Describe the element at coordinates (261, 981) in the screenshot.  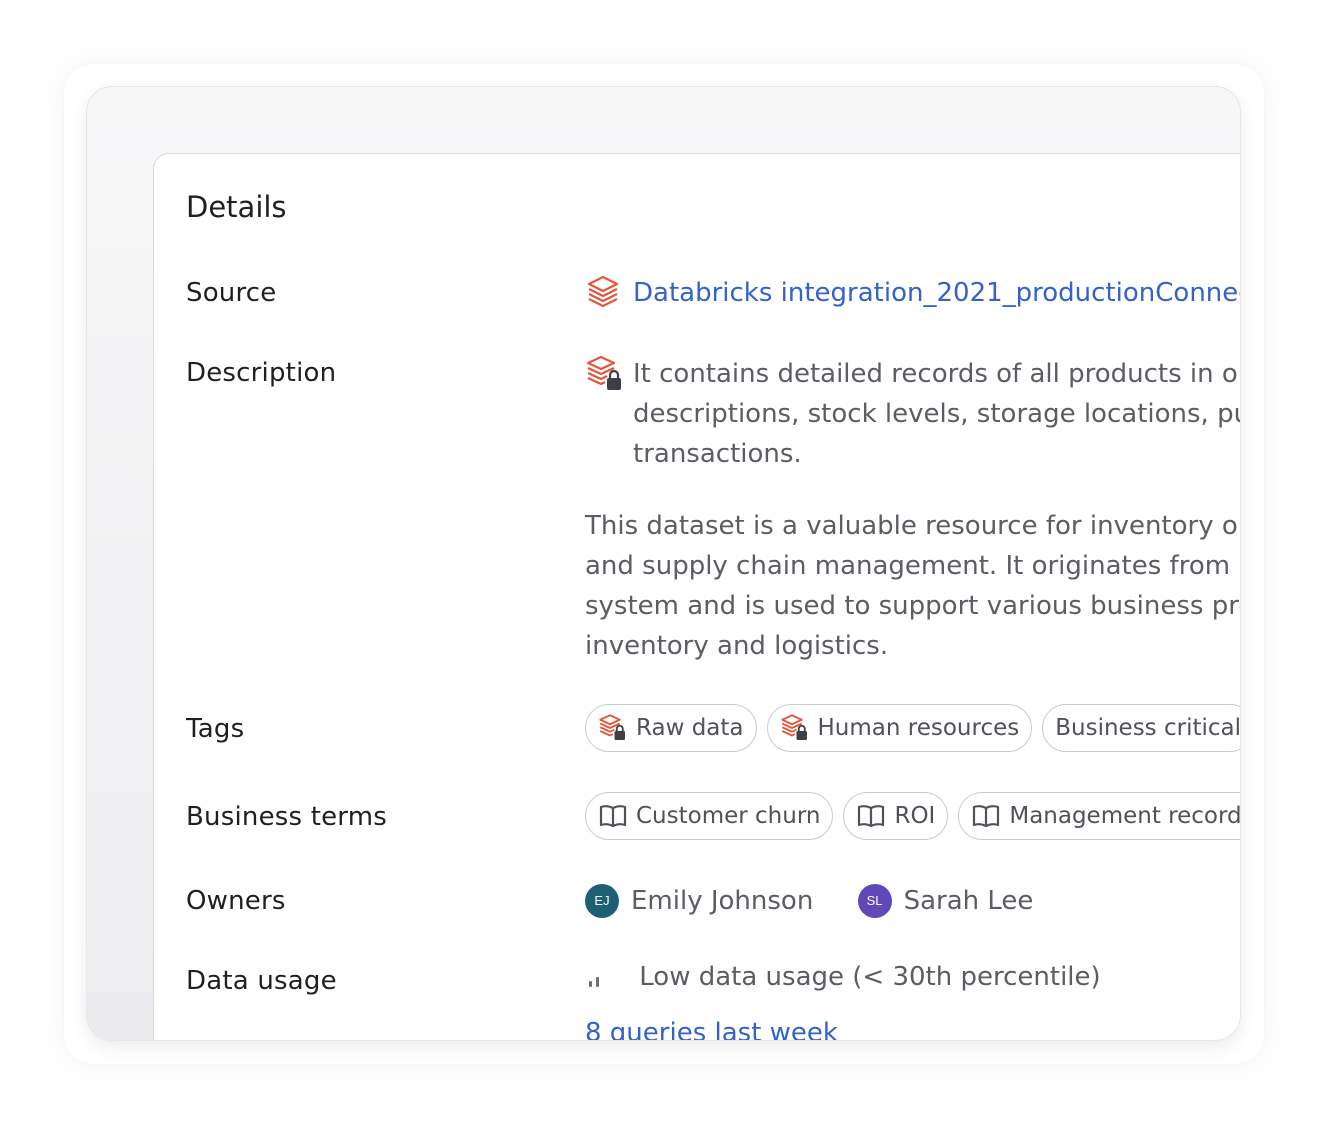
I see `data-usage-label: Data usage` at that location.